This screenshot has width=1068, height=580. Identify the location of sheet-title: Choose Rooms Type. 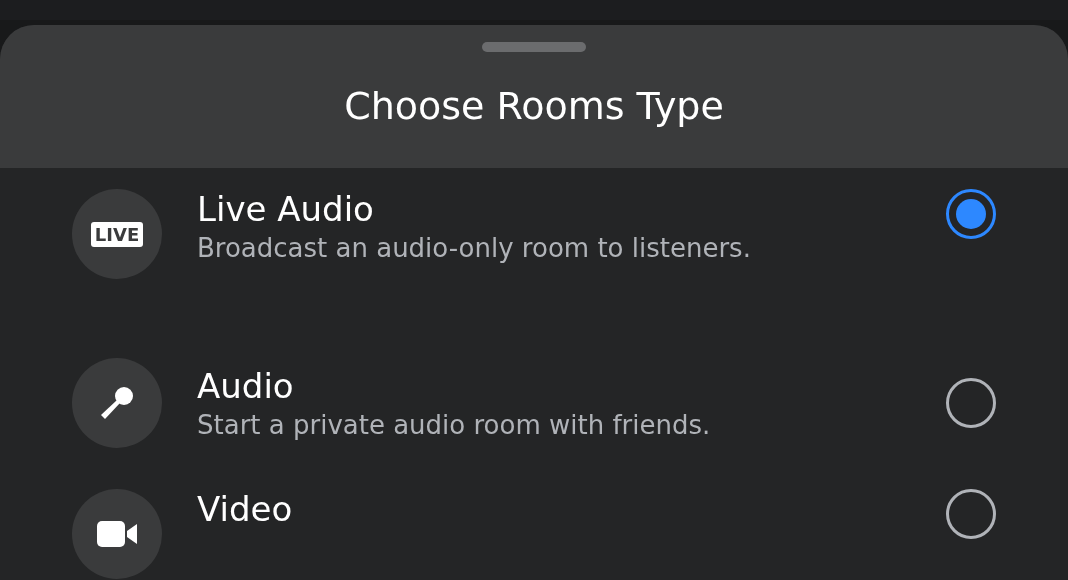
(534, 106).